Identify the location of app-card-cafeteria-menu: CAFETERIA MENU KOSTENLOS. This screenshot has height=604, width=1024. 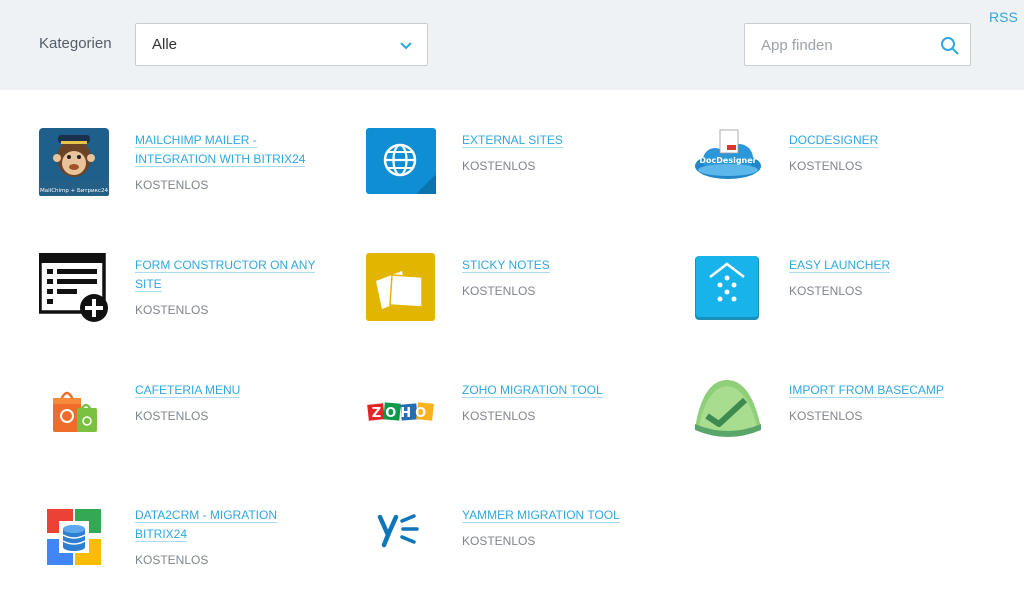
(199, 428).